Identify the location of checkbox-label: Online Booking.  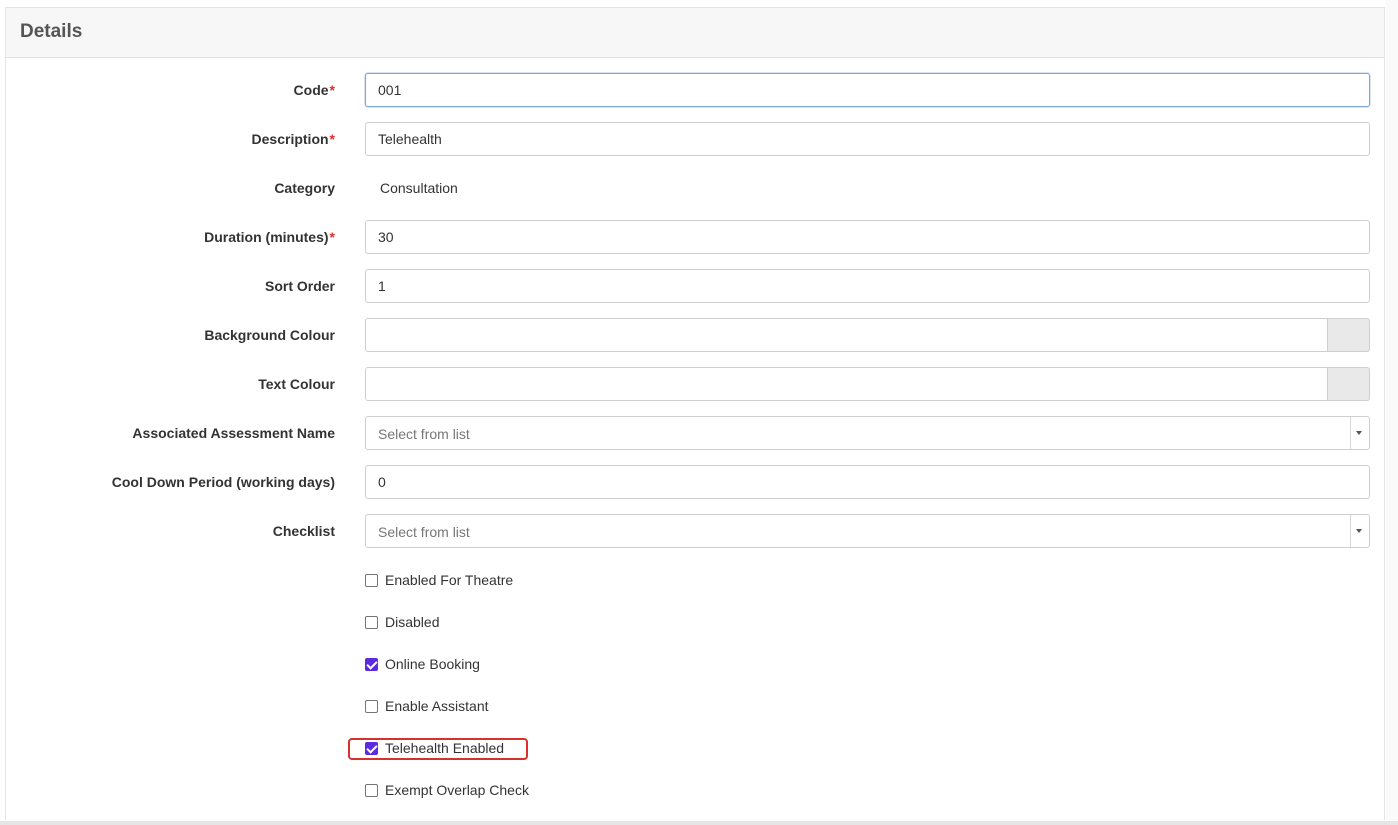
(432, 664).